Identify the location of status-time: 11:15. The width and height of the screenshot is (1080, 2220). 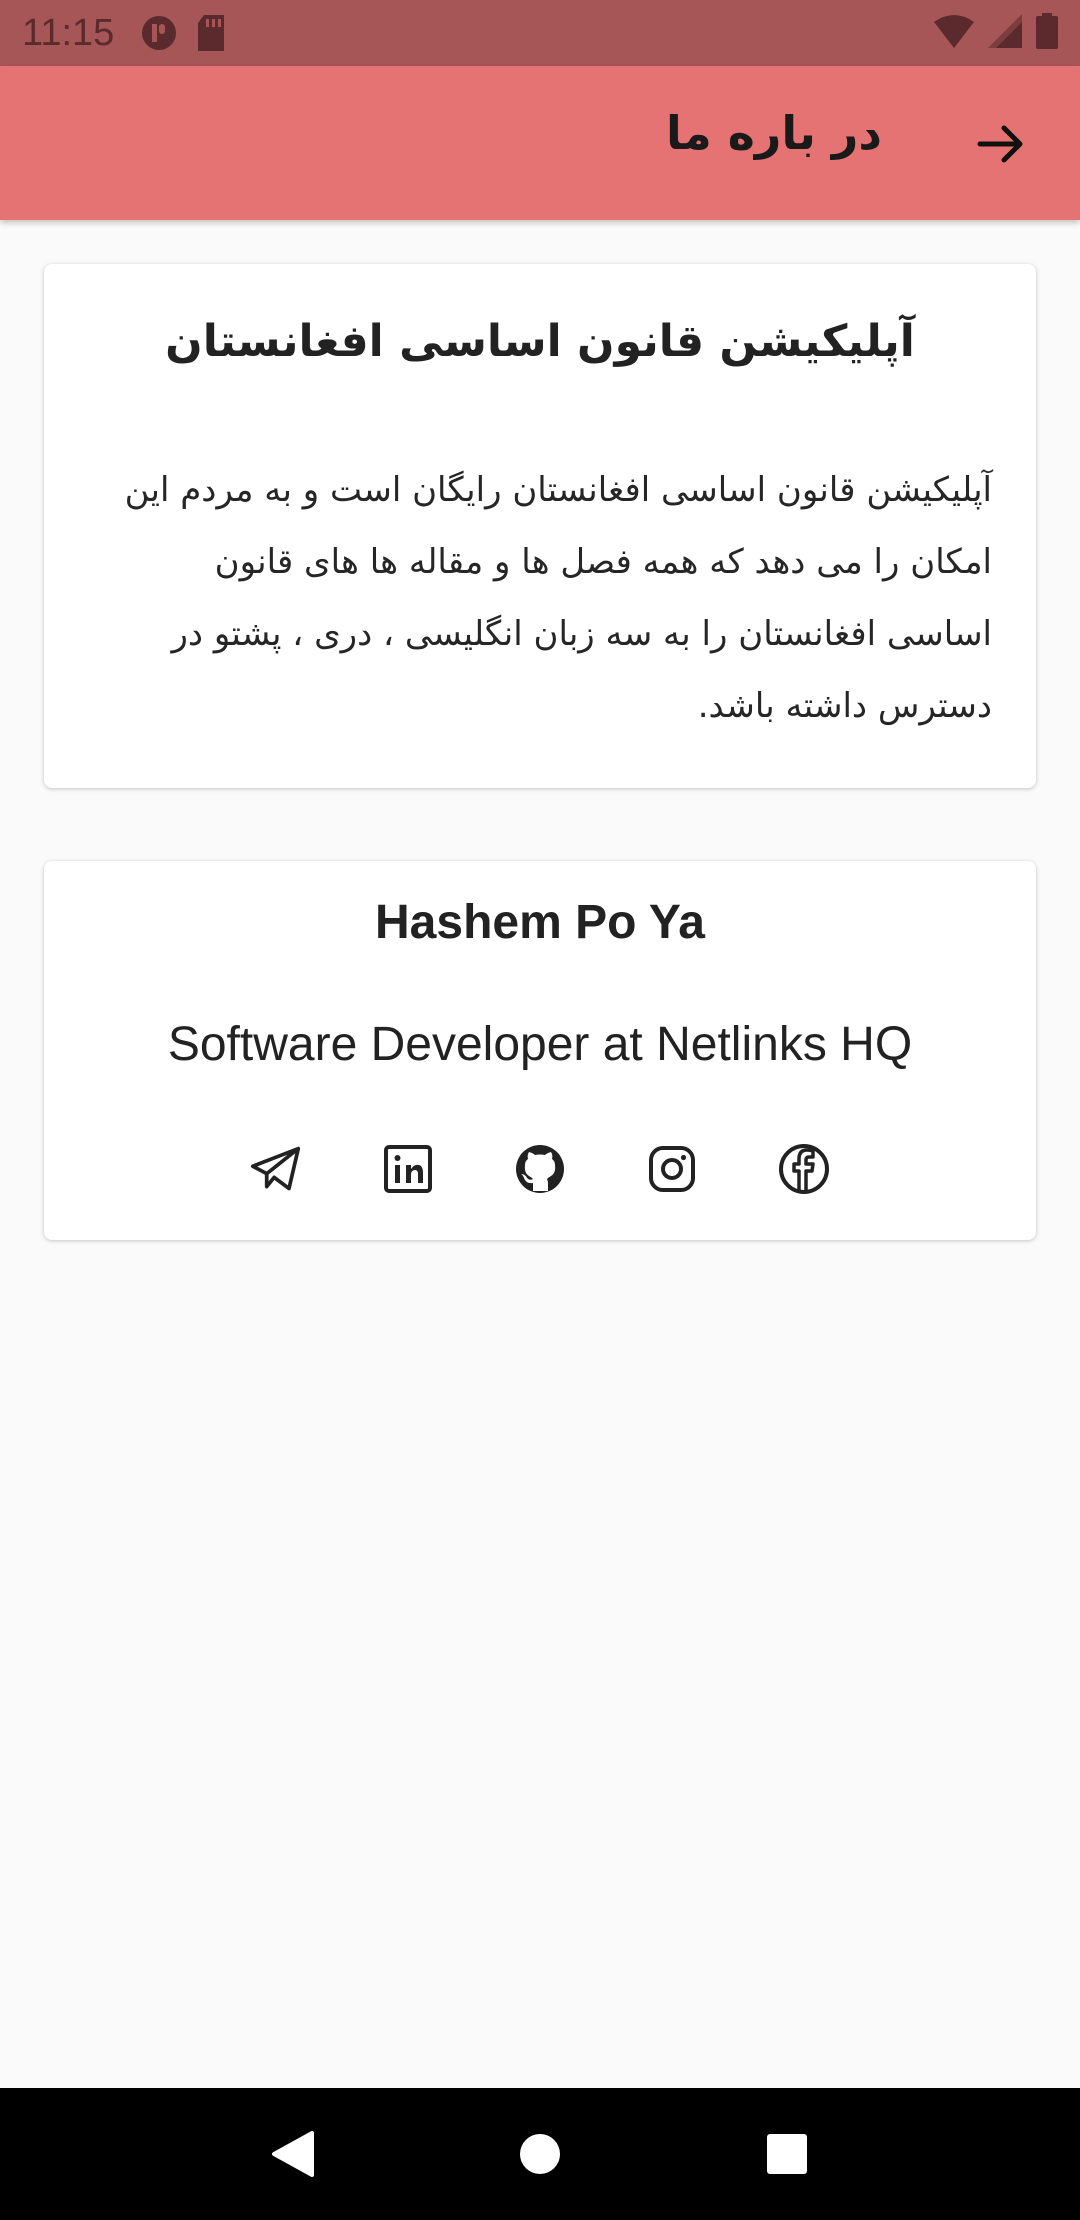
(68, 32).